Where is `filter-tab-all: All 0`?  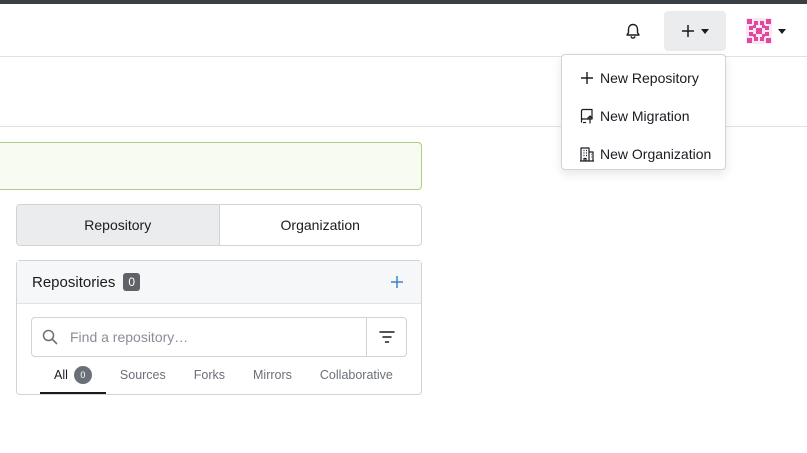 filter-tab-all: All 0 is located at coordinates (73, 379).